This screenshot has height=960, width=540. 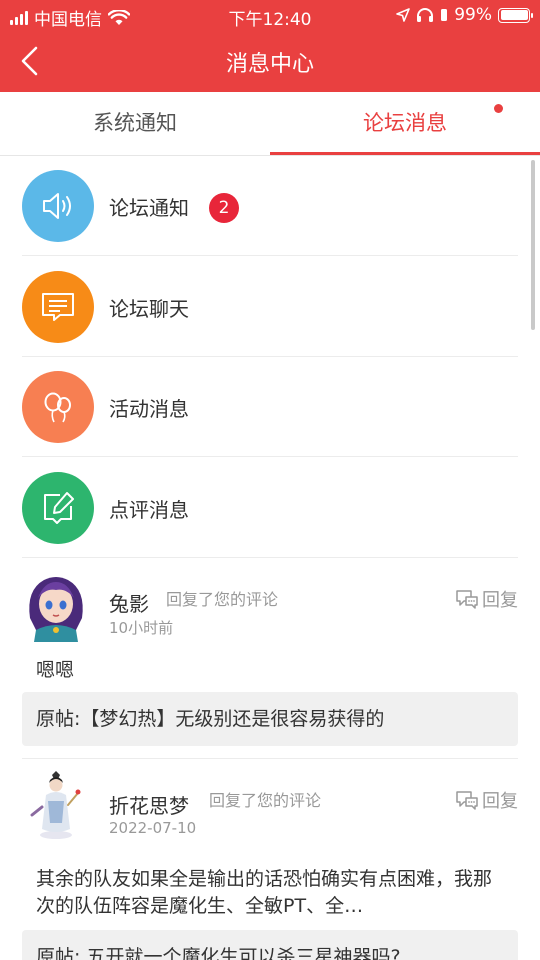 What do you see at coordinates (270, 508) in the screenshot?
I see `category-review-messages: 点评消息` at bounding box center [270, 508].